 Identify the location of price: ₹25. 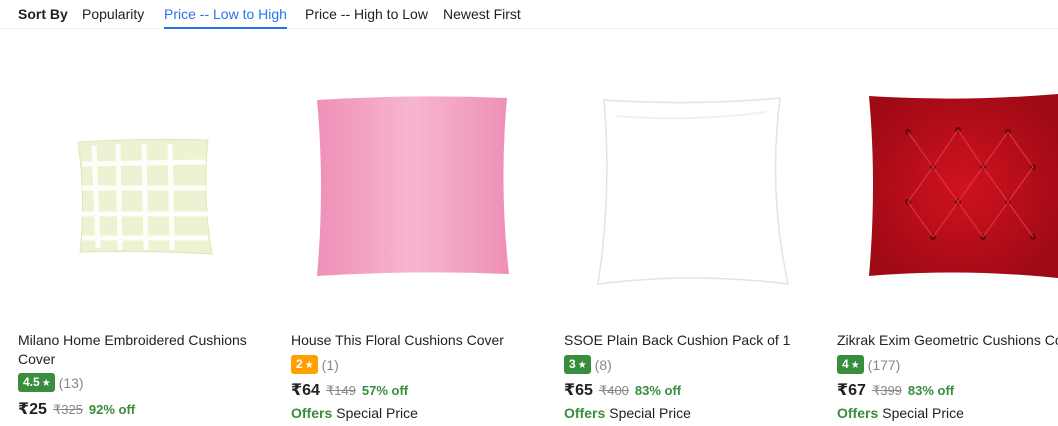
(32, 409).